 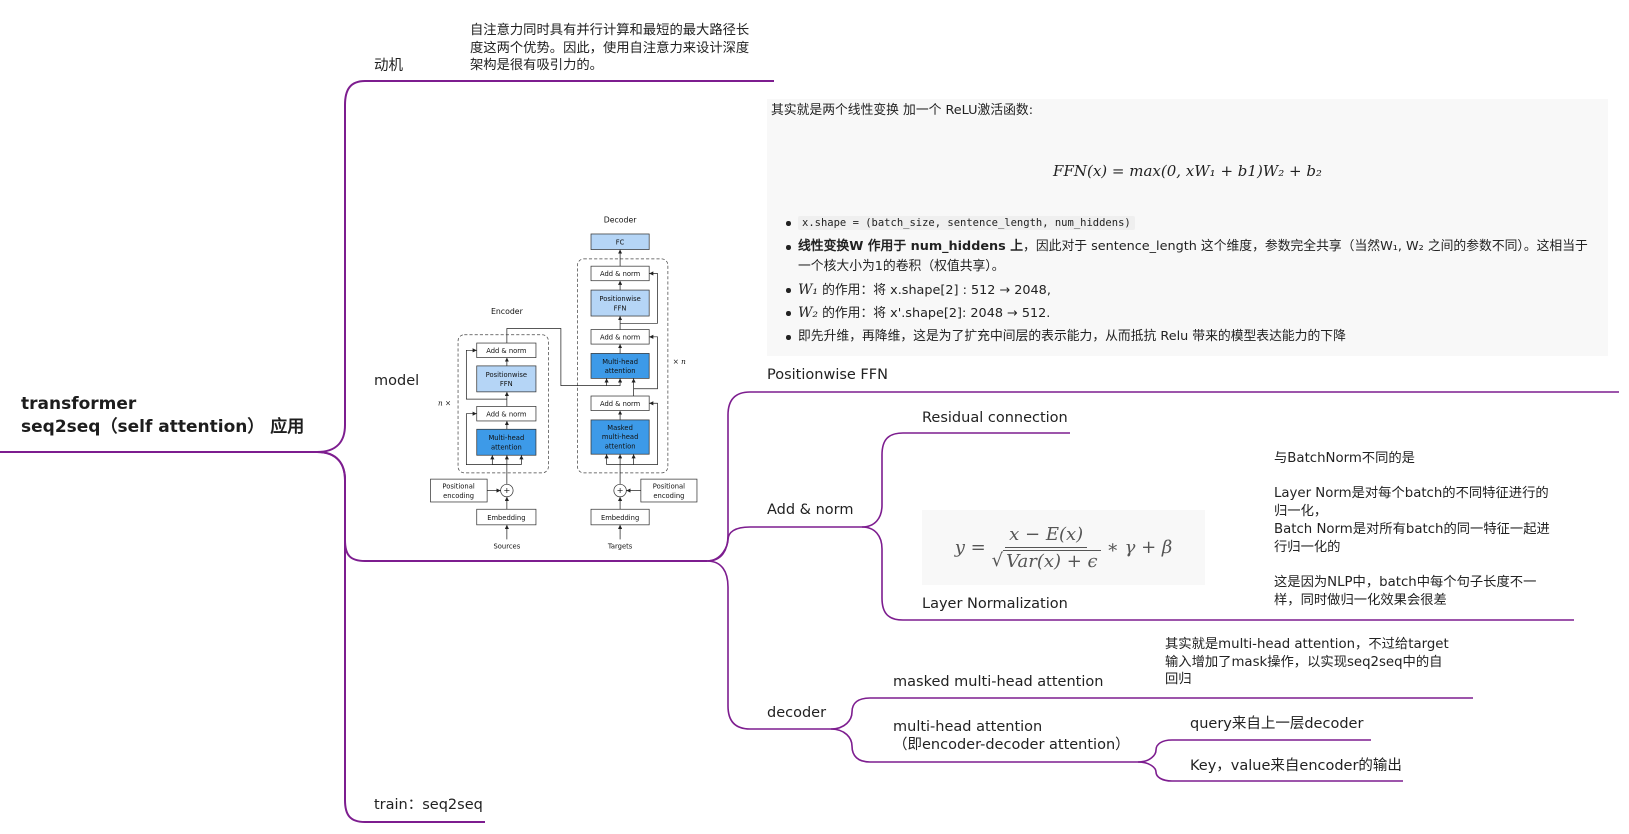 What do you see at coordinates (995, 604) in the screenshot?
I see `topic-layer-normalization: Layer Normalization` at bounding box center [995, 604].